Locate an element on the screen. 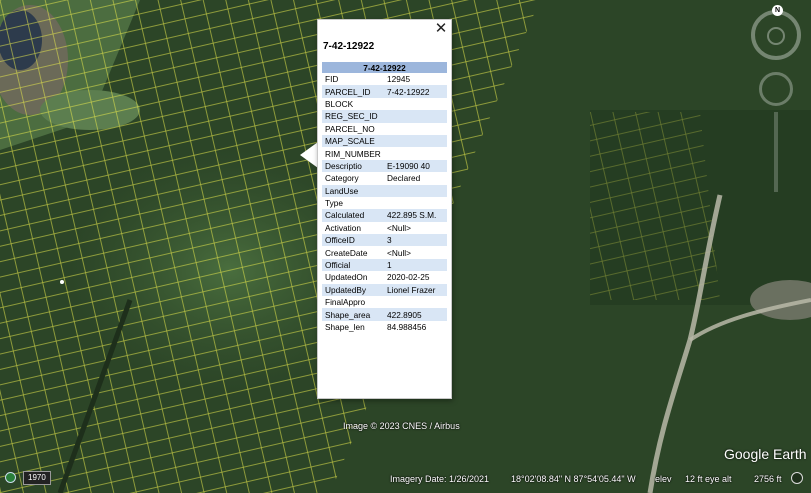 The image size is (811, 493). attribute-field: Shape_area is located at coordinates (353, 314).